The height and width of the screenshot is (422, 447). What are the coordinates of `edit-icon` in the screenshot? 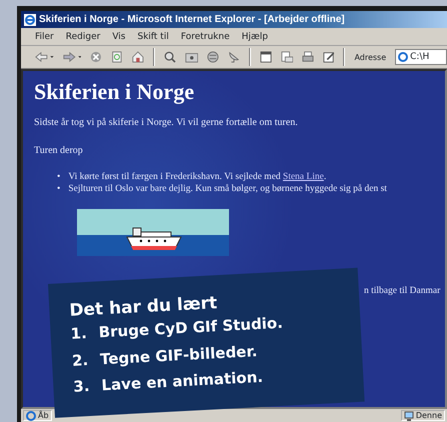 It's located at (328, 57).